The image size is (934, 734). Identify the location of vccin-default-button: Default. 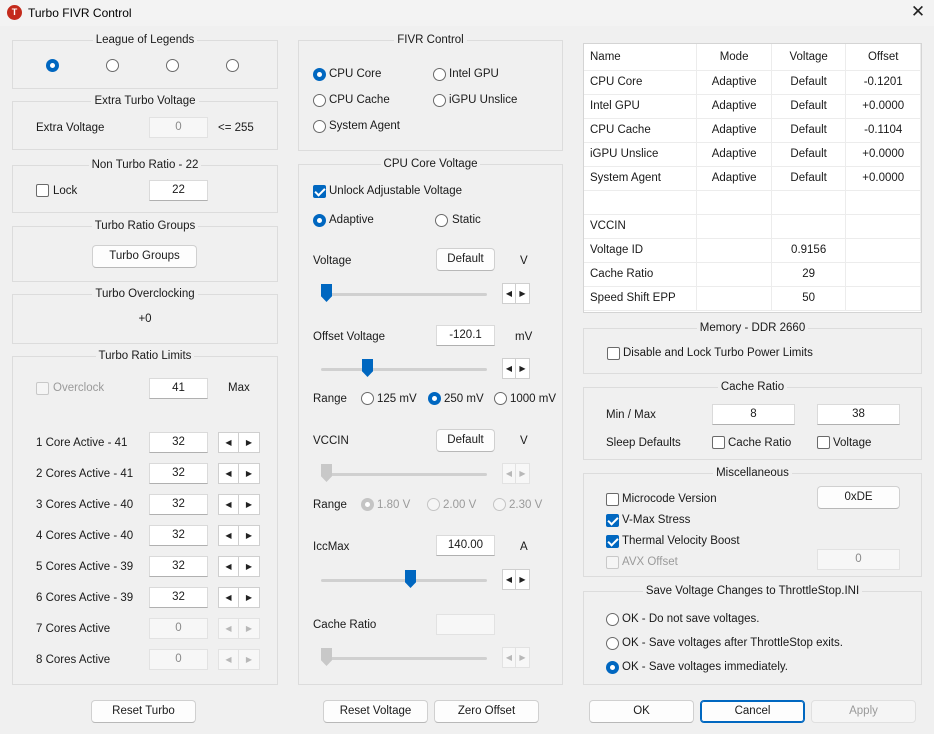
(465, 440).